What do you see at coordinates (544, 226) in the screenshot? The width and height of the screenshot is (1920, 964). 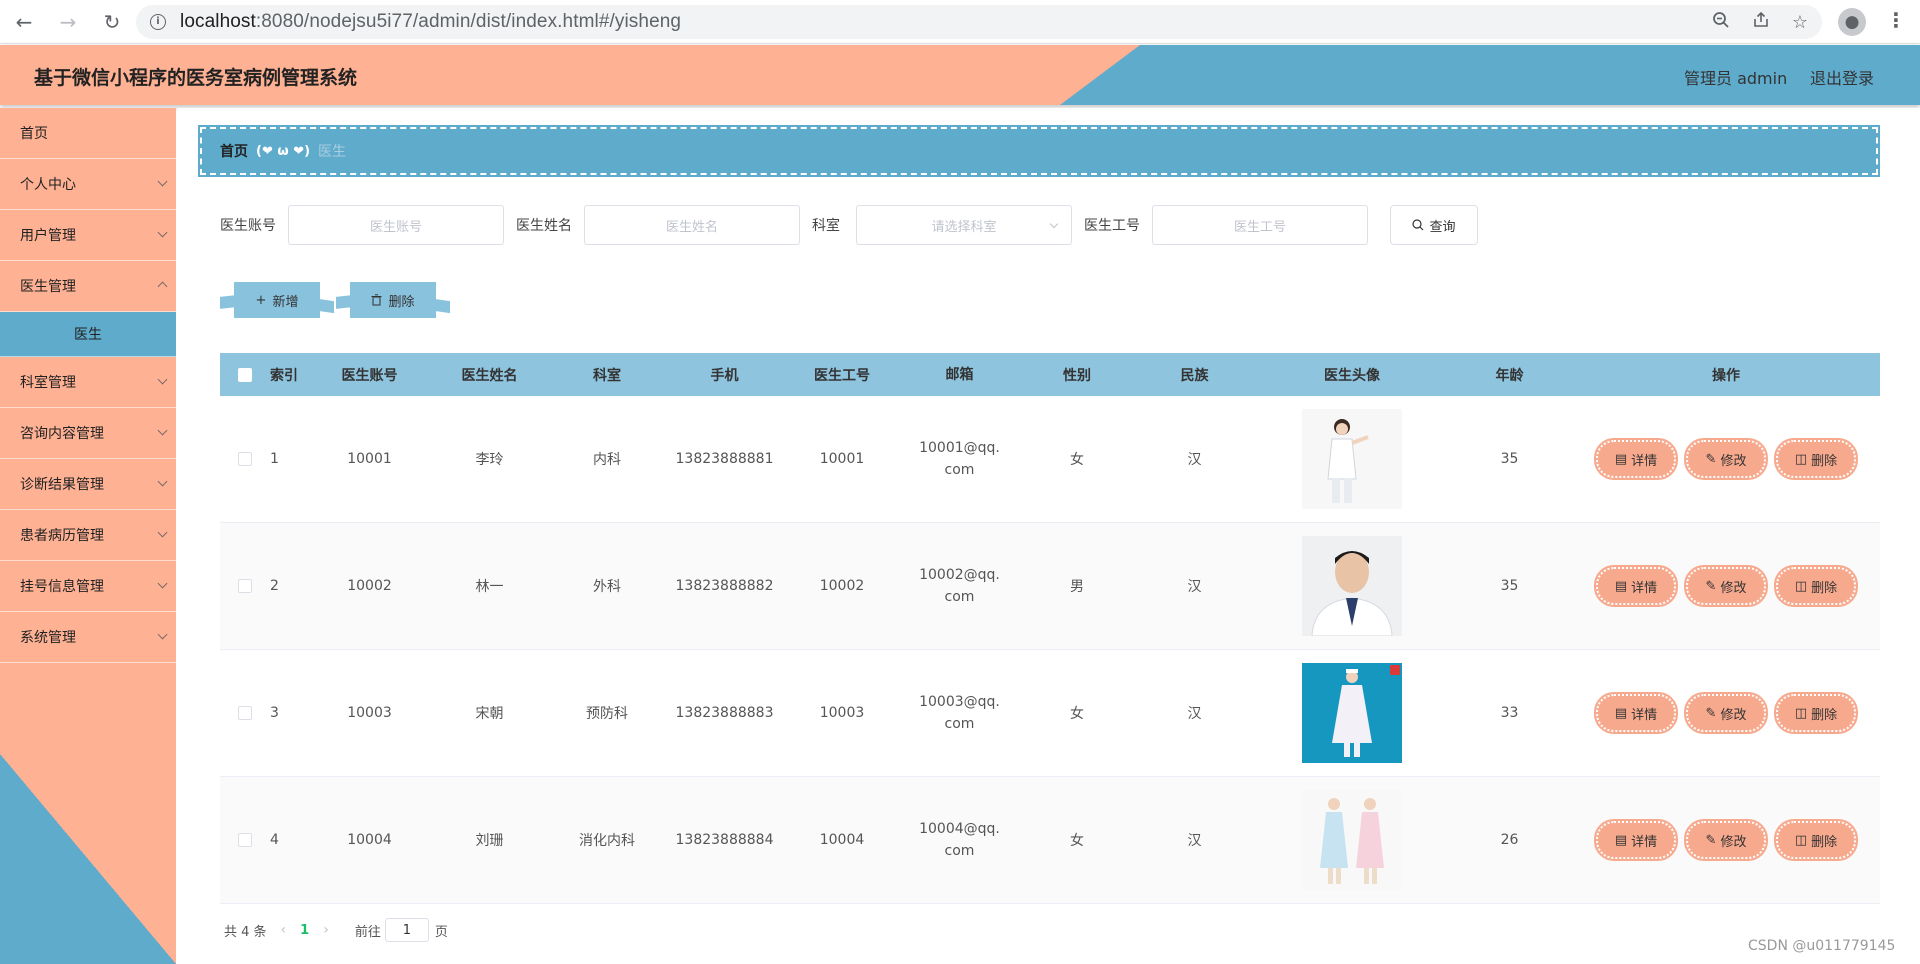 I see `name-label: 医生姓名` at bounding box center [544, 226].